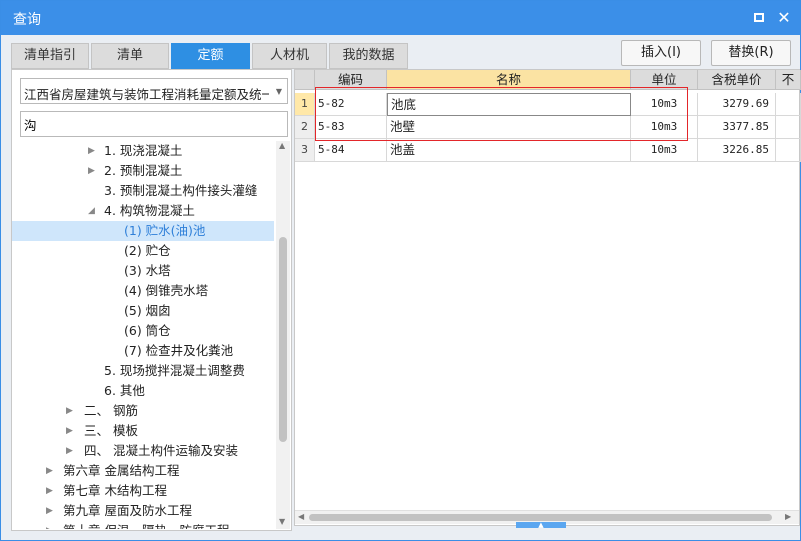 This screenshot has height=541, width=801. Describe the element at coordinates (759, 18) in the screenshot. I see `maximize-icon` at that location.